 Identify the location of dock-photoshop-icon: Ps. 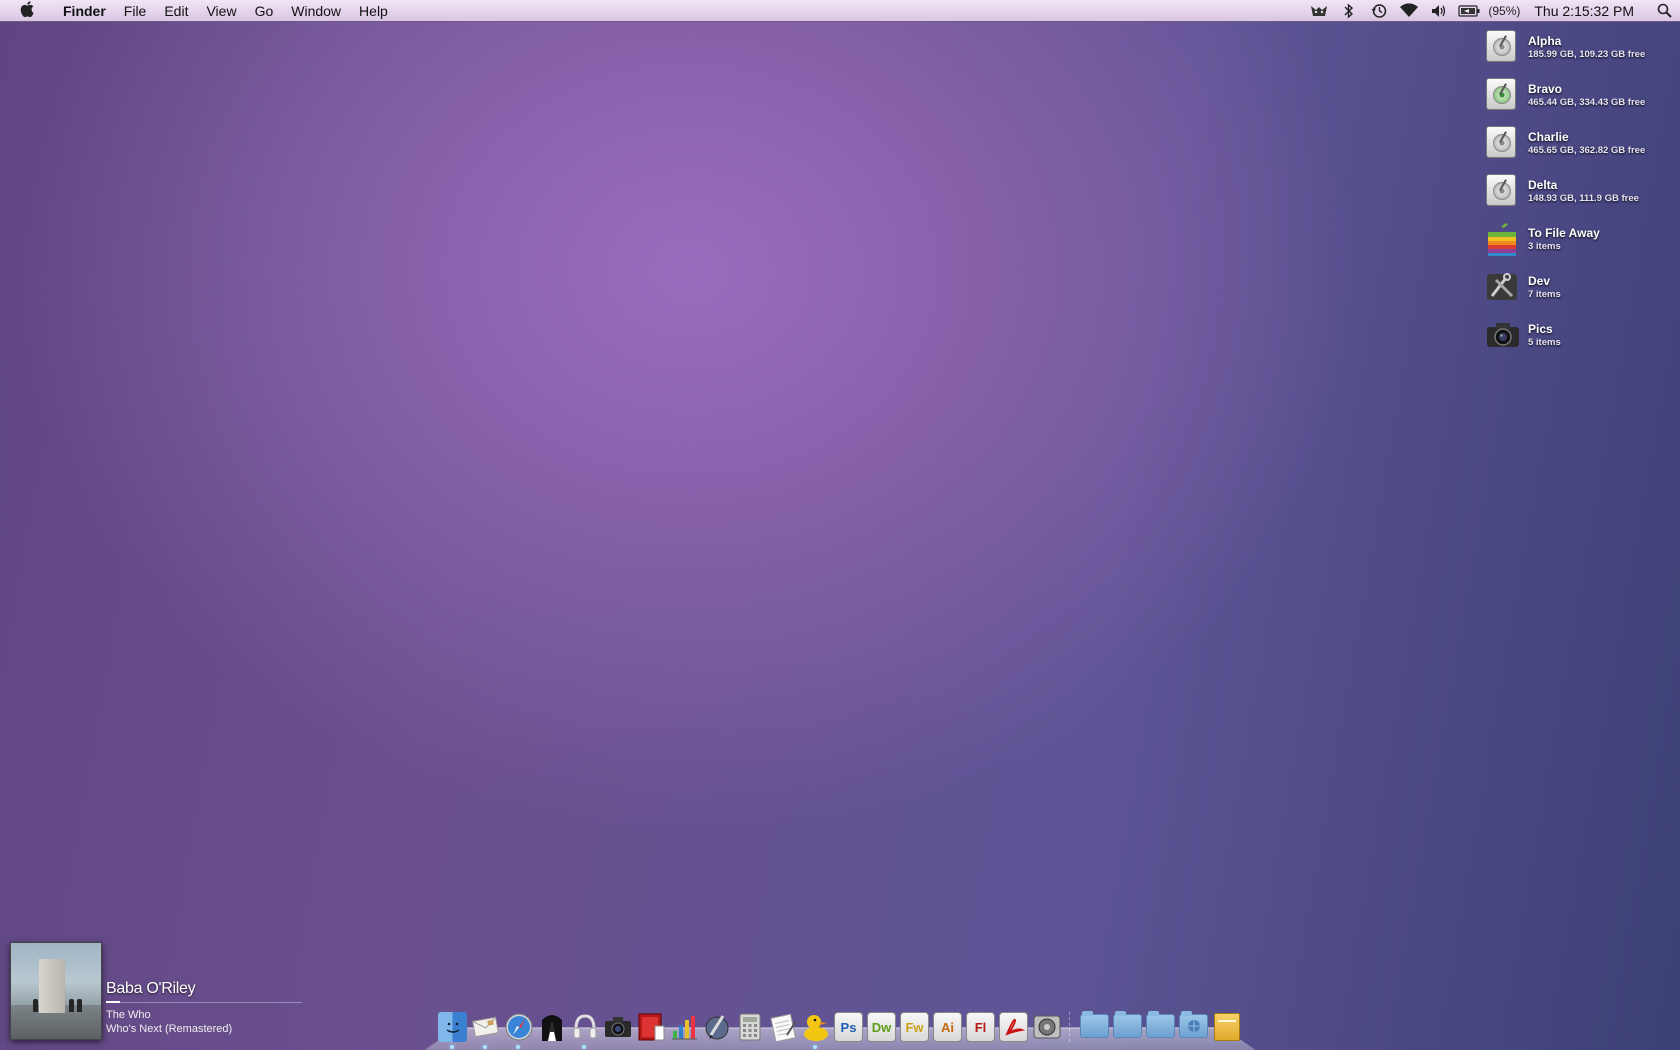
(848, 1027).